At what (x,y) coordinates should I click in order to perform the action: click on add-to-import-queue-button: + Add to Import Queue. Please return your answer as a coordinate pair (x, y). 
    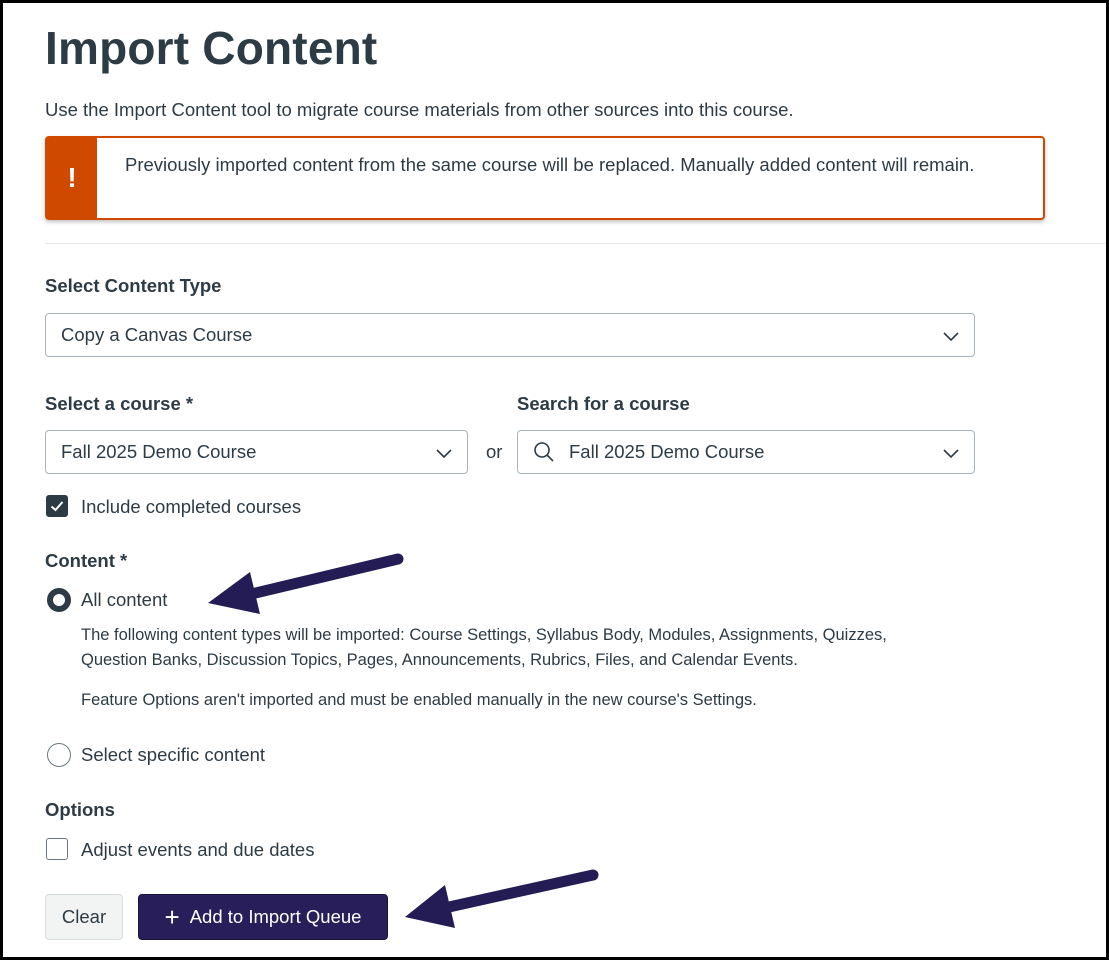
    Looking at the image, I should click on (263, 917).